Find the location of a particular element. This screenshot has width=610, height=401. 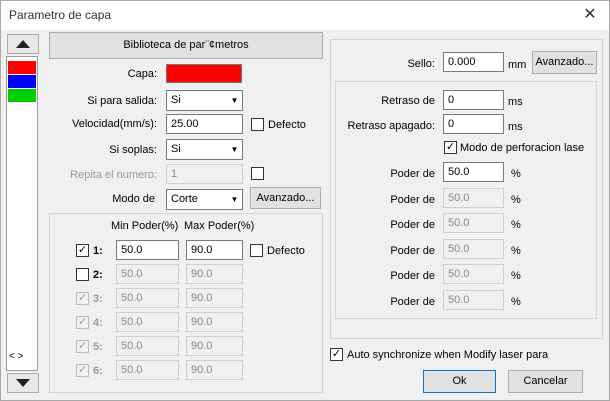

sello-label: Sello: is located at coordinates (421, 64).